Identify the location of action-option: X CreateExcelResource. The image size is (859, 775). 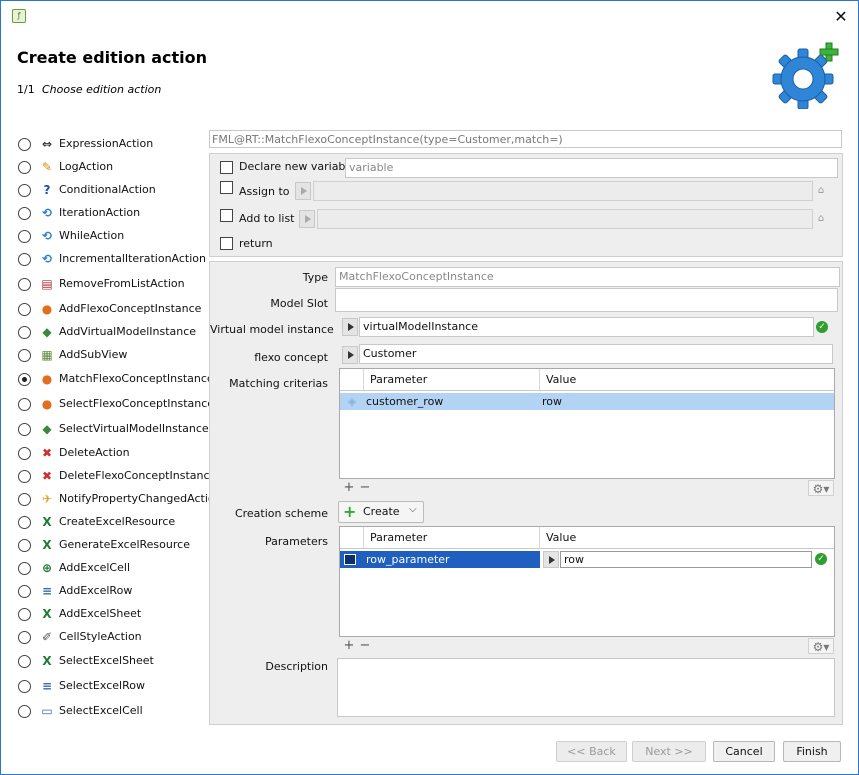
(112, 524).